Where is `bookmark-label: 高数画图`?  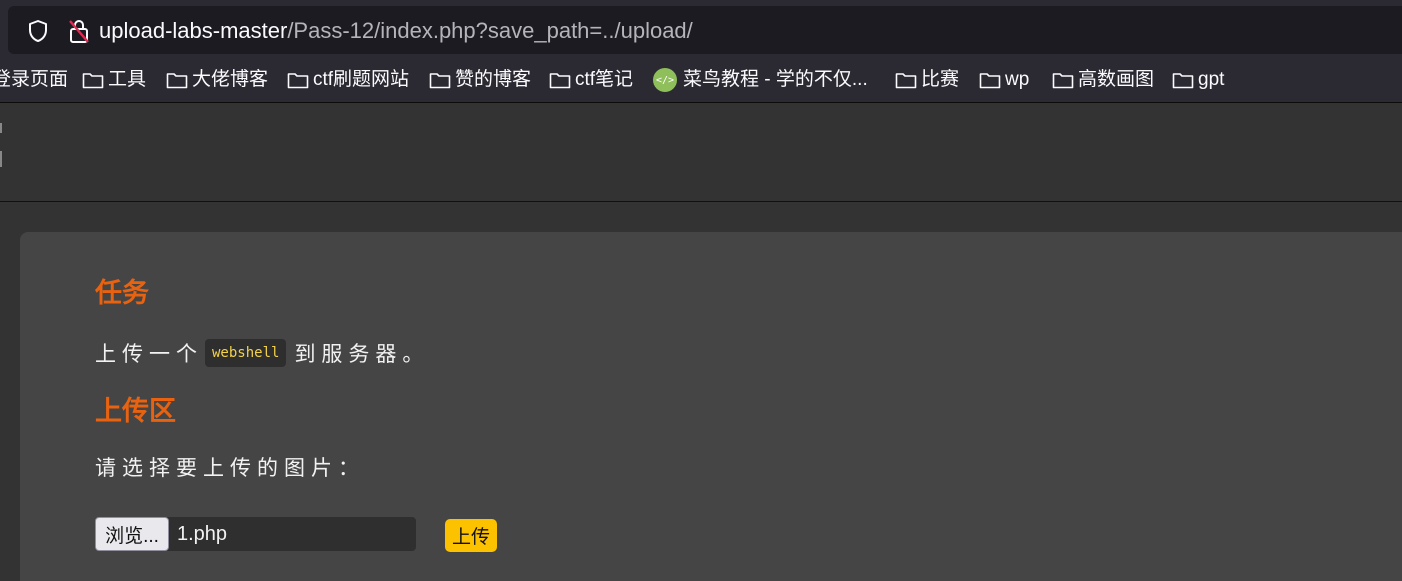 bookmark-label: 高数画图 is located at coordinates (1116, 79).